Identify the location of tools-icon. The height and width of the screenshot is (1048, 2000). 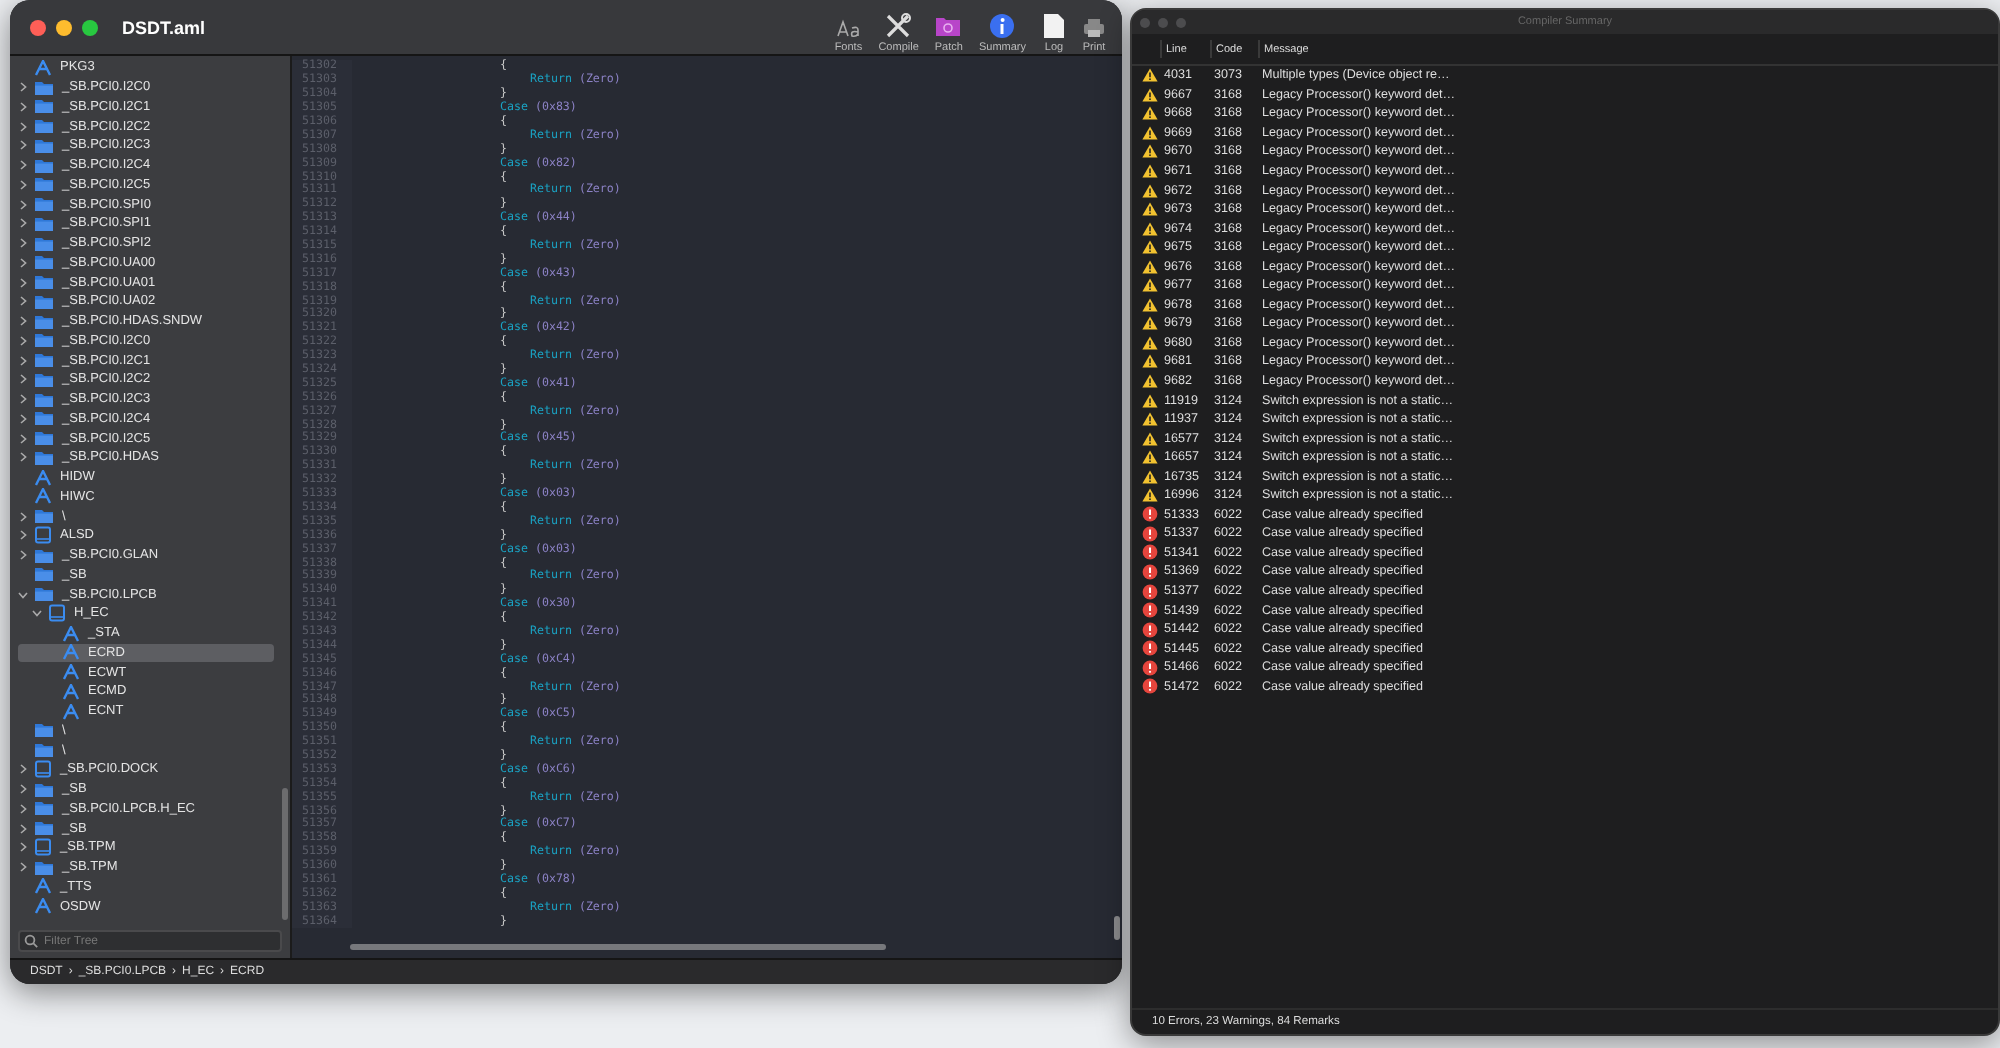
(898, 25).